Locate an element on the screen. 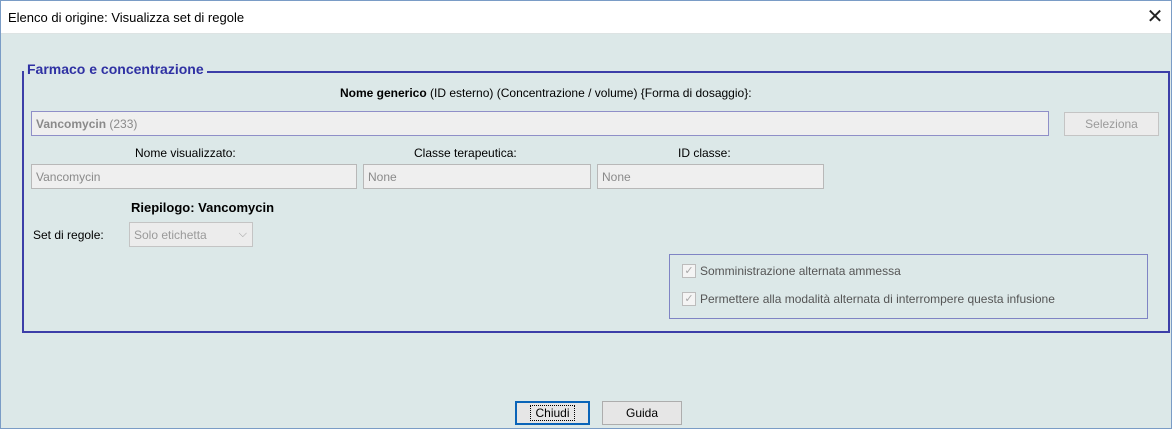 Image resolution: width=1172 pixels, height=429 pixels. close-button-label: Chiudi is located at coordinates (552, 413).